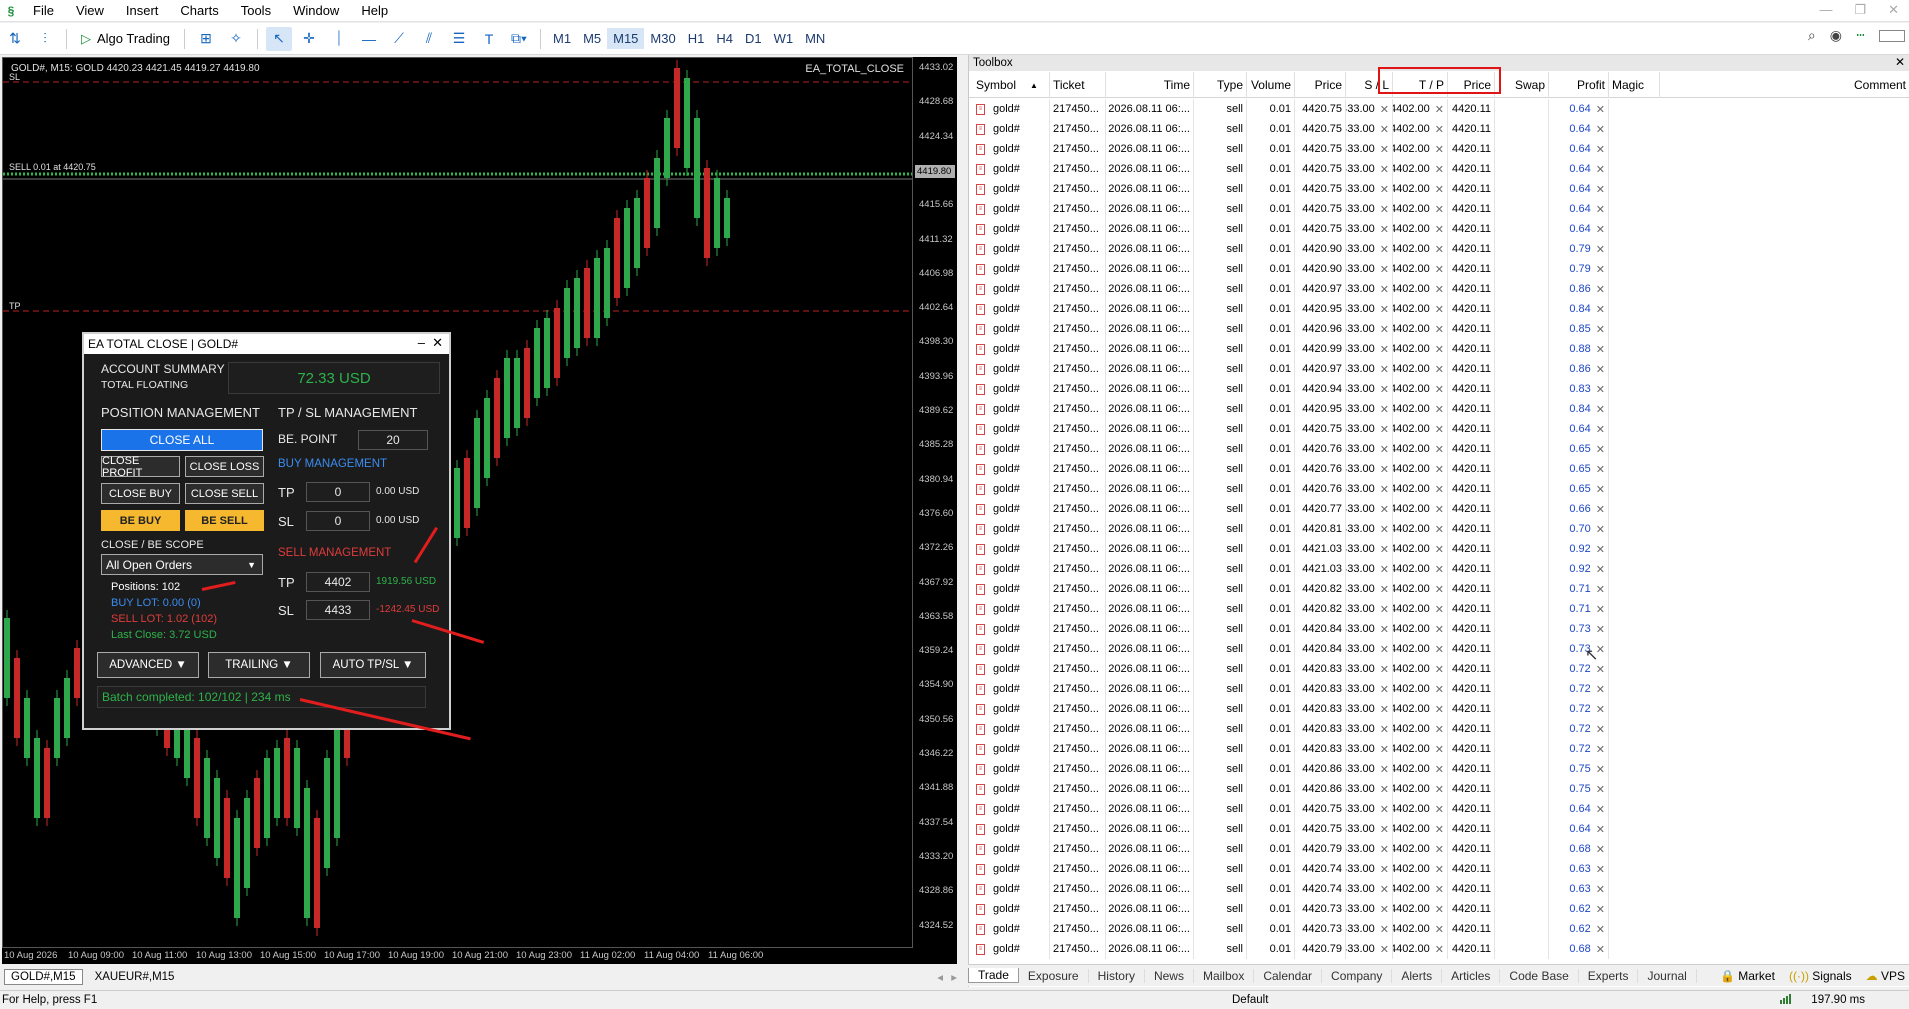  I want to click on vertical-line-icon: ⏐, so click(339, 39).